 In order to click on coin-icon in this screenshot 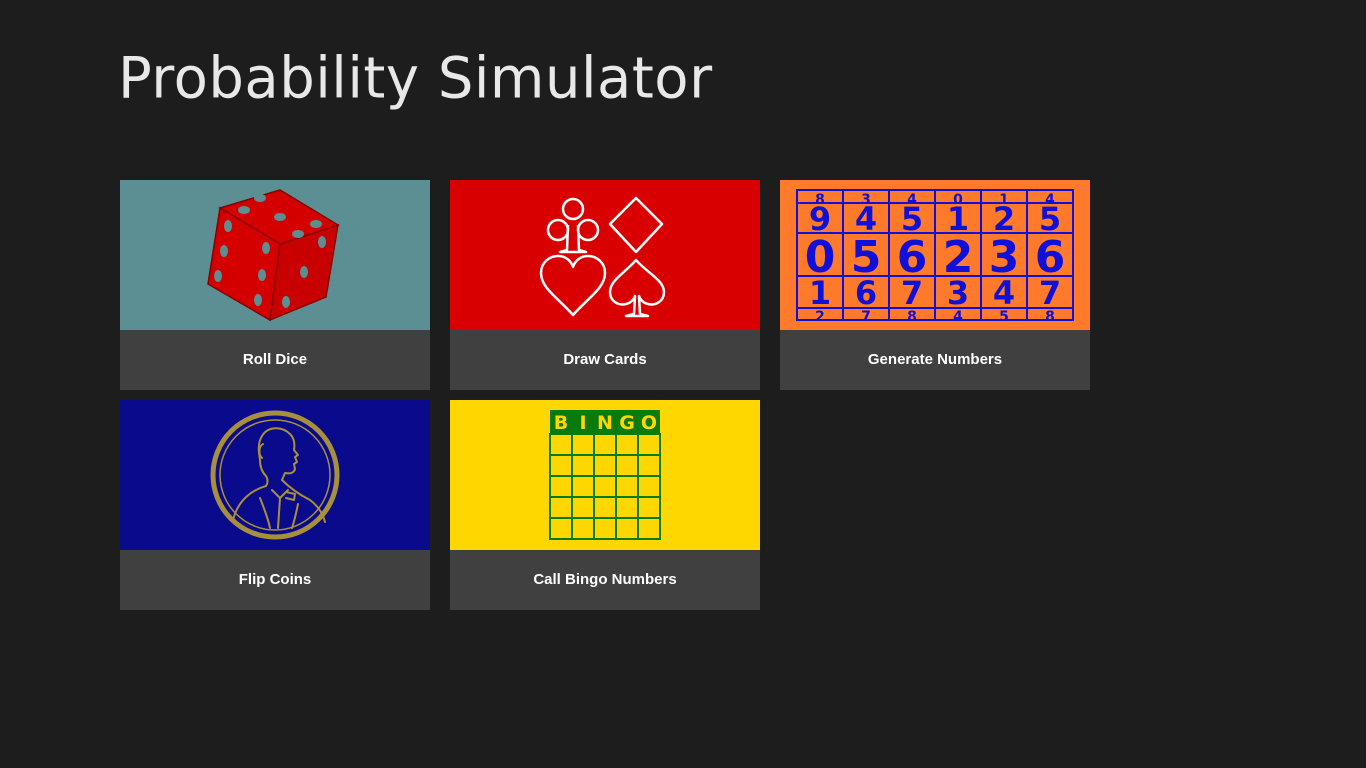, I will do `click(275, 475)`.